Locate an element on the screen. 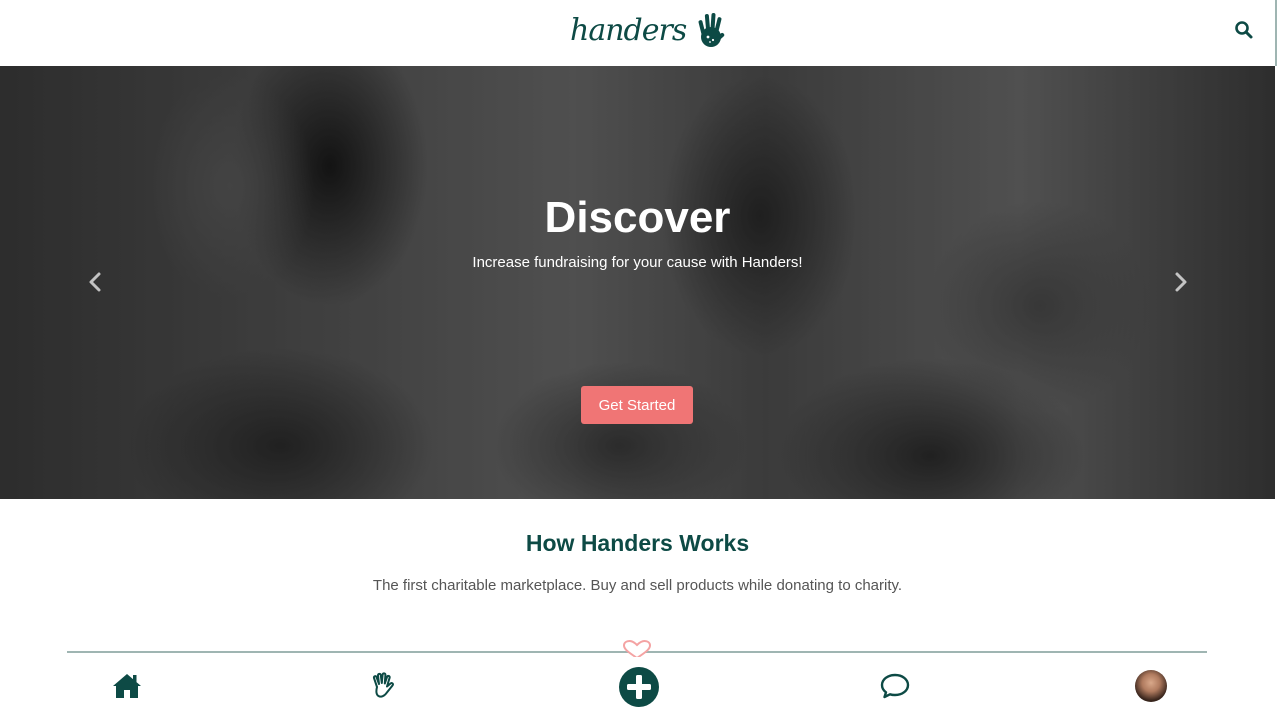  home-icon is located at coordinates (127, 686).